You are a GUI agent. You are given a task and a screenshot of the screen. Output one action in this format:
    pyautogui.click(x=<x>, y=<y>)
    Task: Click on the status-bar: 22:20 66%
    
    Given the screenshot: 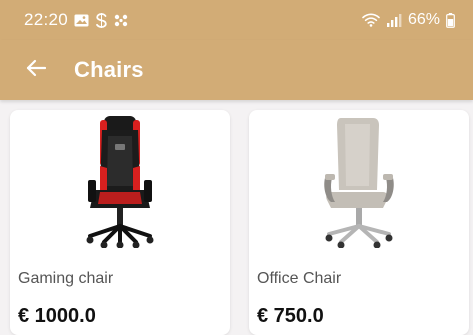 What is the action you would take?
    pyautogui.click(x=236, y=20)
    